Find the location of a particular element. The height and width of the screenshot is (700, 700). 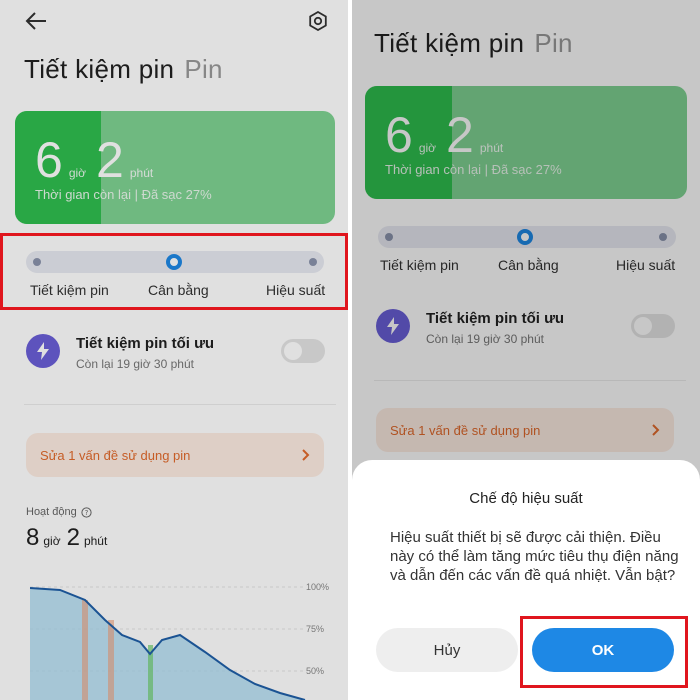

activity-label-text: Hoạt động is located at coordinates (51, 512).